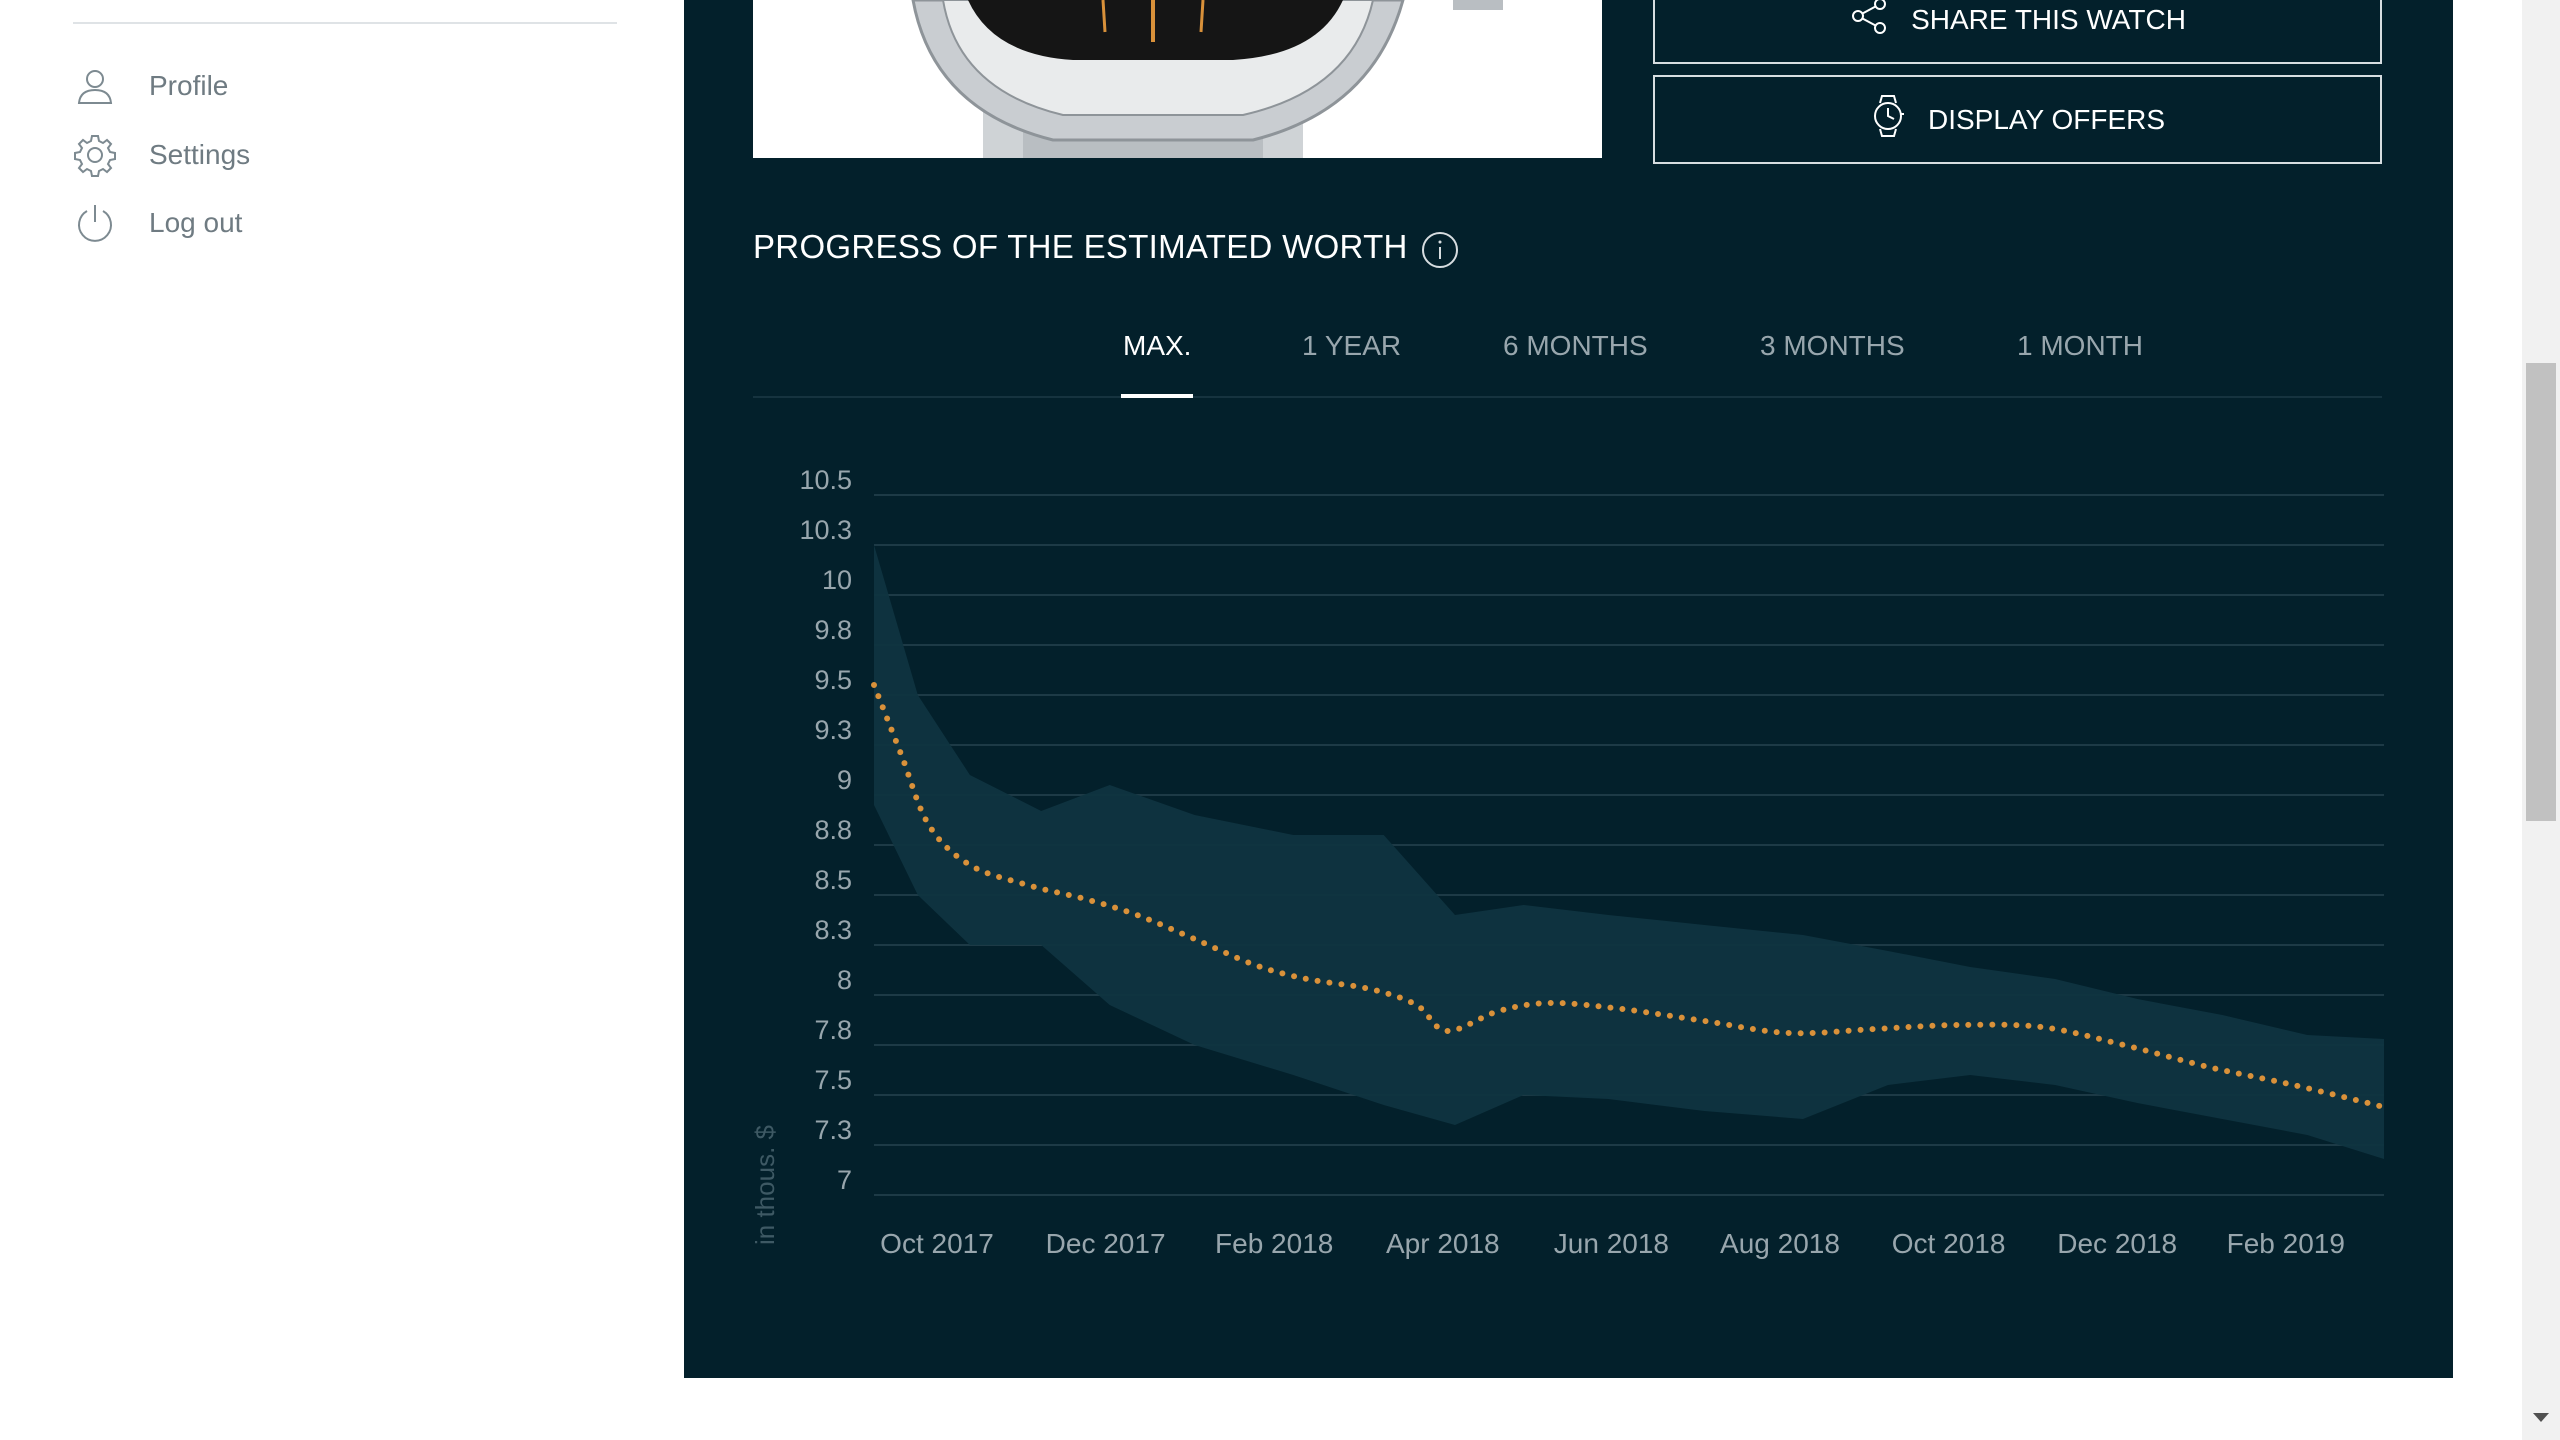 This screenshot has width=2560, height=1440. What do you see at coordinates (833, 1030) in the screenshot?
I see `y-tick-label: 7.8` at bounding box center [833, 1030].